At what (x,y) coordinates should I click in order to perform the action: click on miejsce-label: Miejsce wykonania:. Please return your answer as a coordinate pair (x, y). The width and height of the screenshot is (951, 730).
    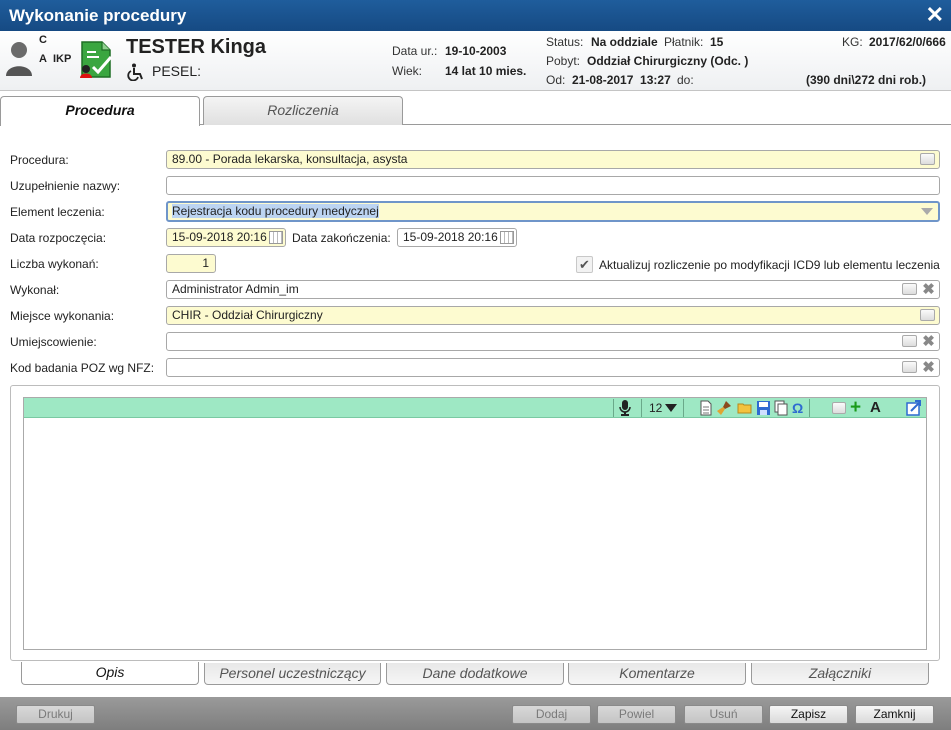
    Looking at the image, I should click on (62, 316).